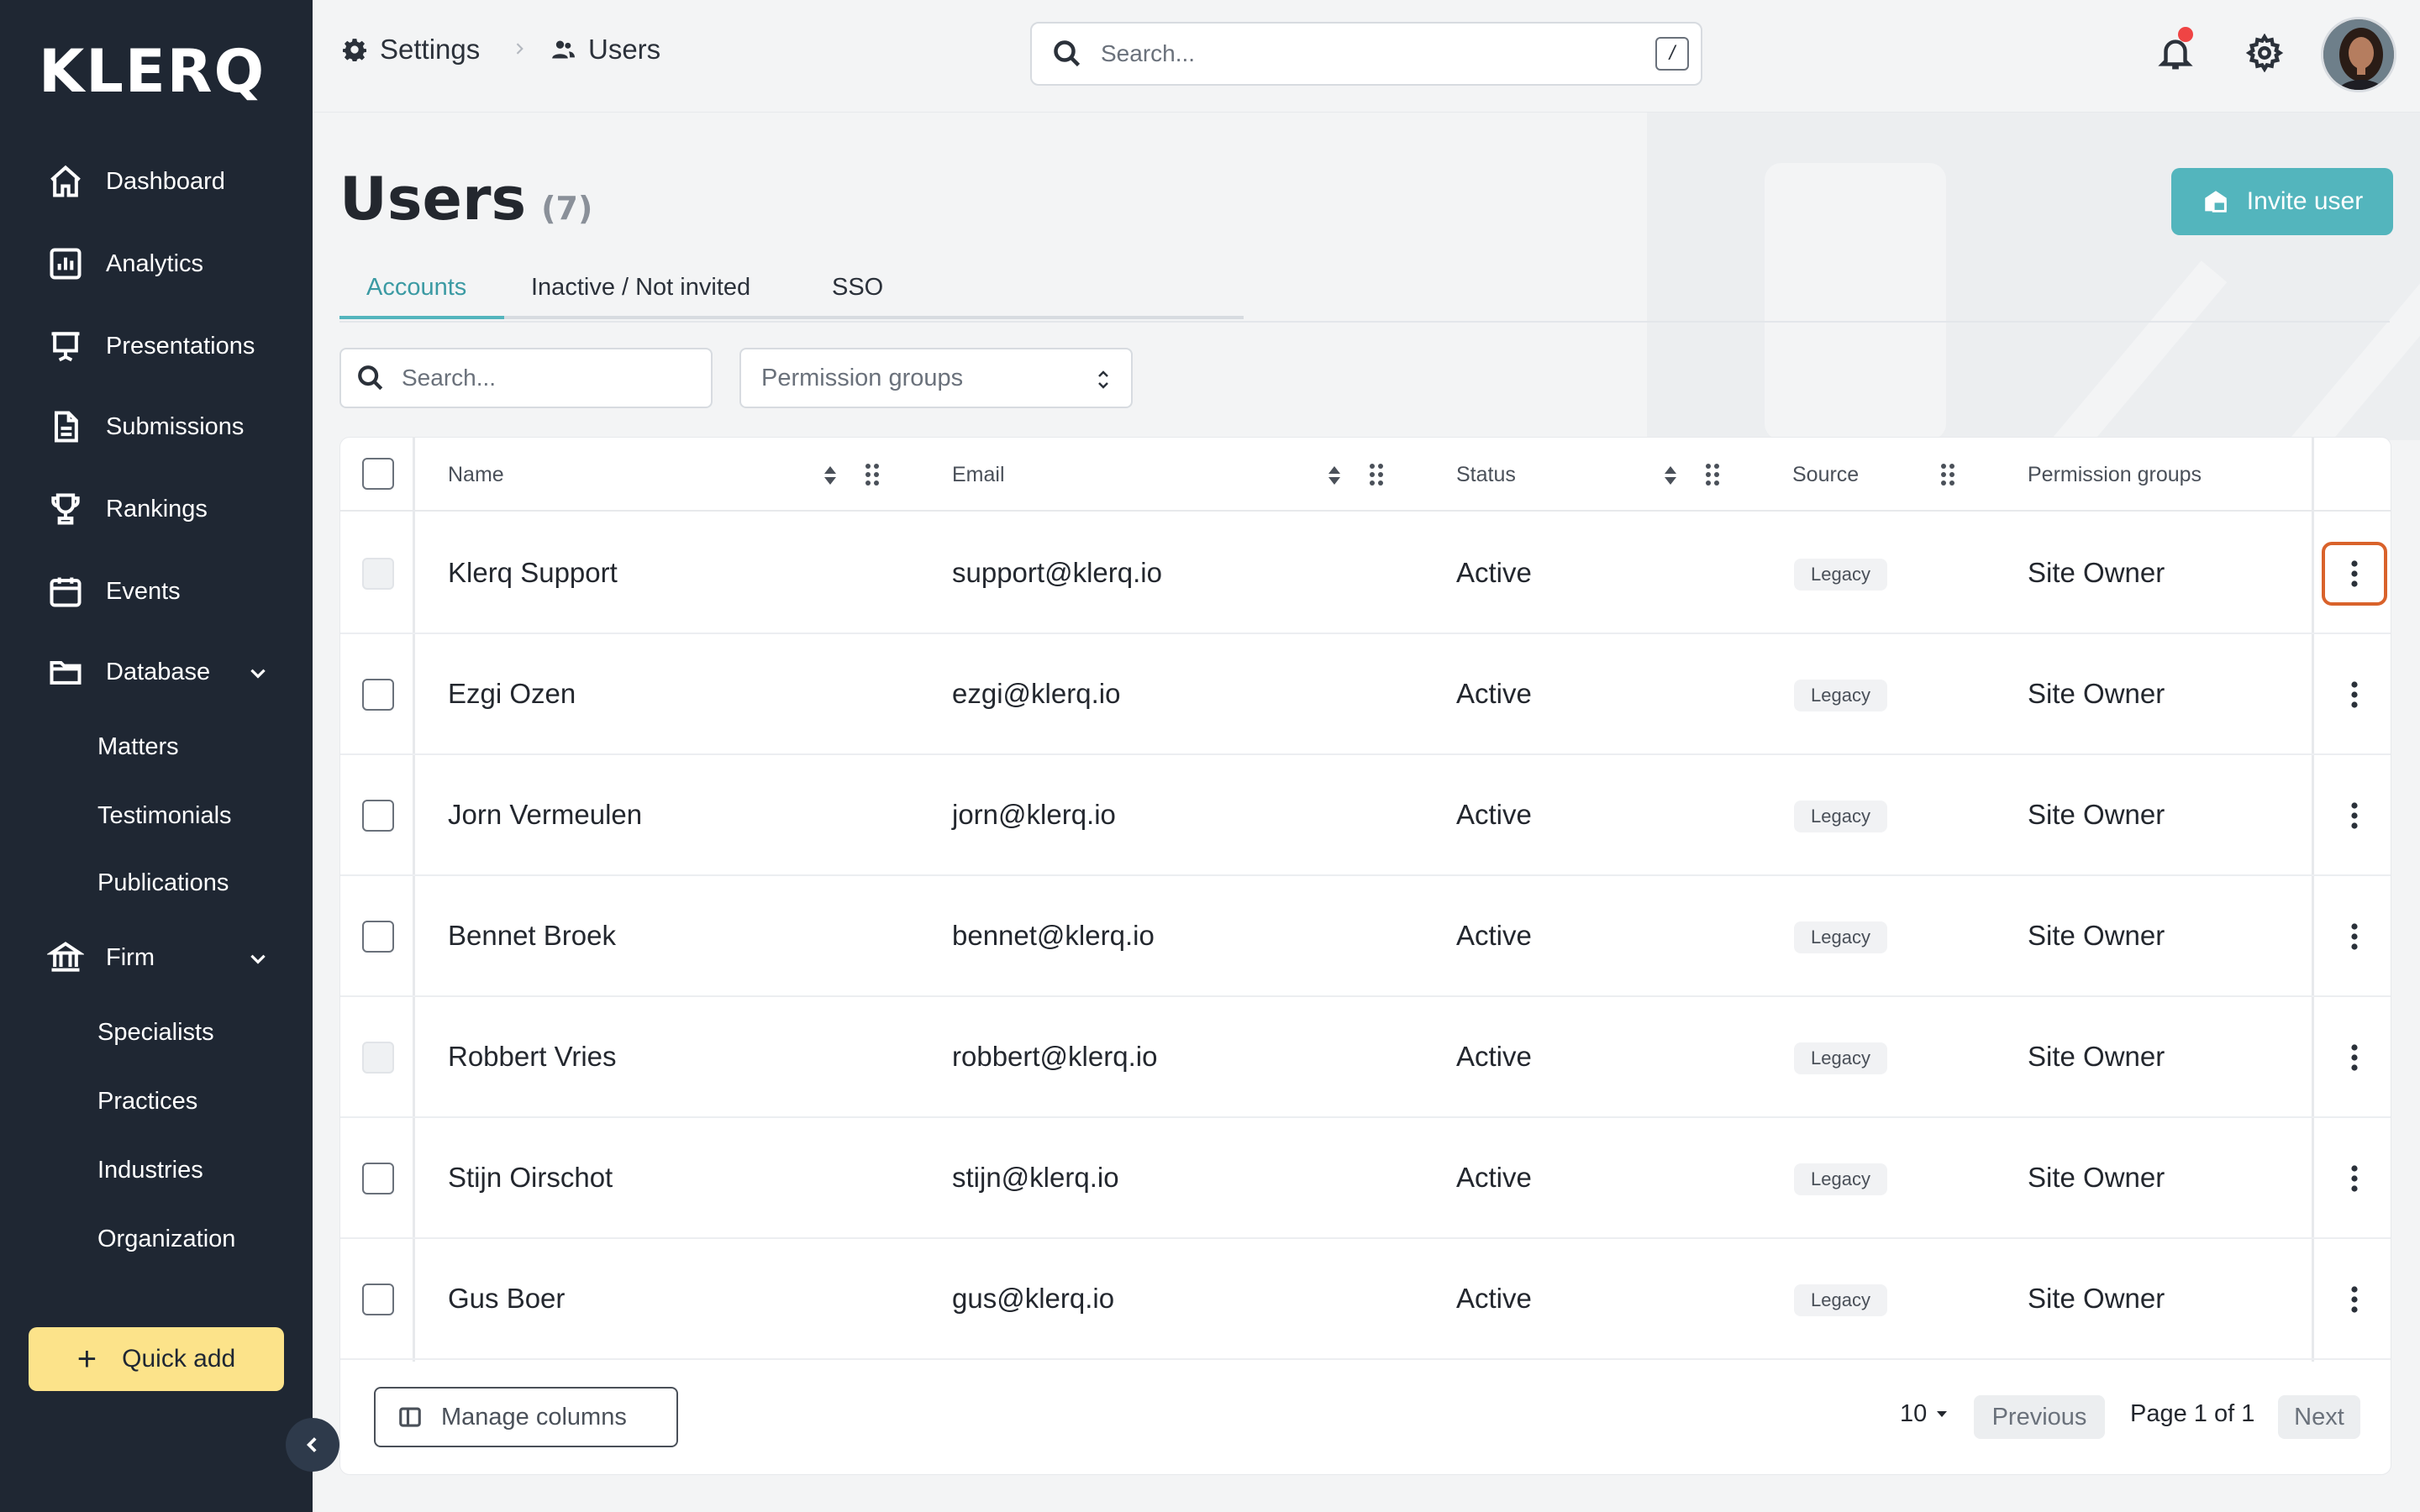  What do you see at coordinates (421, 317) in the screenshot?
I see `active-tab-indicator` at bounding box center [421, 317].